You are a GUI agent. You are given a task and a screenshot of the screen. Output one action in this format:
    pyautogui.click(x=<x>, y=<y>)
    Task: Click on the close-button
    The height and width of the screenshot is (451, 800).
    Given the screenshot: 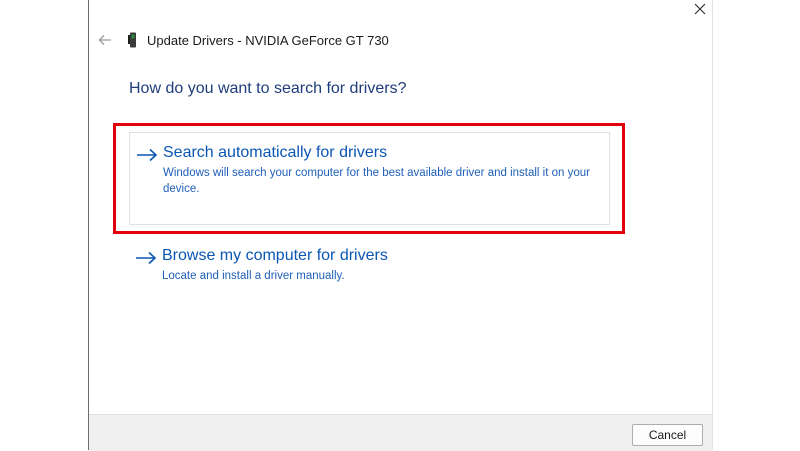 What is the action you would take?
    pyautogui.click(x=700, y=9)
    